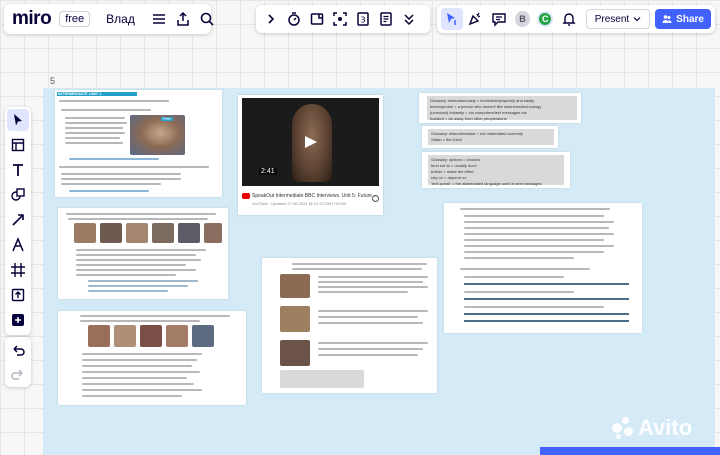  Describe the element at coordinates (32, 19) in the screenshot. I see `miro-logo: miro` at that location.